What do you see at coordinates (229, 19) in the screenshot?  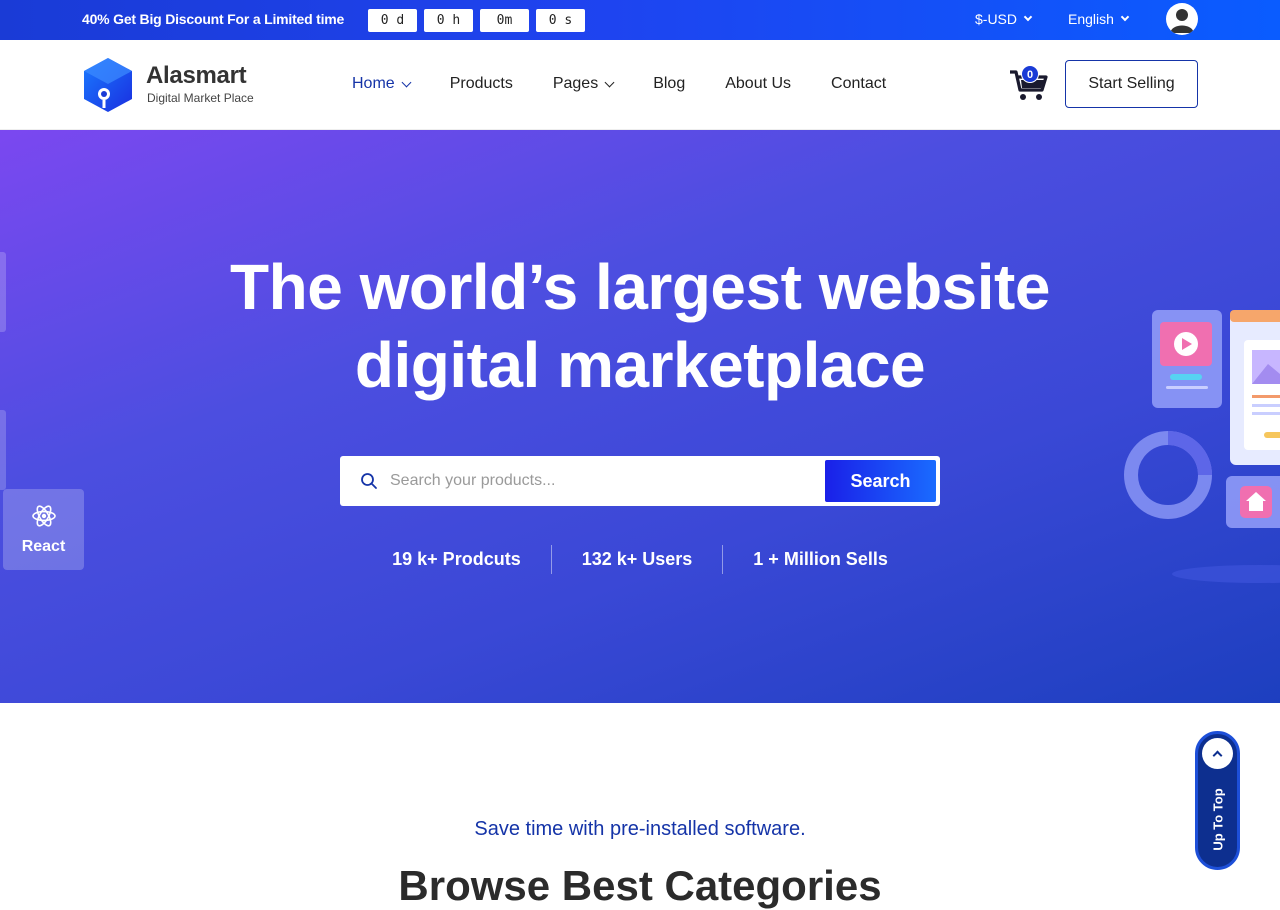 I see `promo-message: Get Big Discount For a Limited time` at bounding box center [229, 19].